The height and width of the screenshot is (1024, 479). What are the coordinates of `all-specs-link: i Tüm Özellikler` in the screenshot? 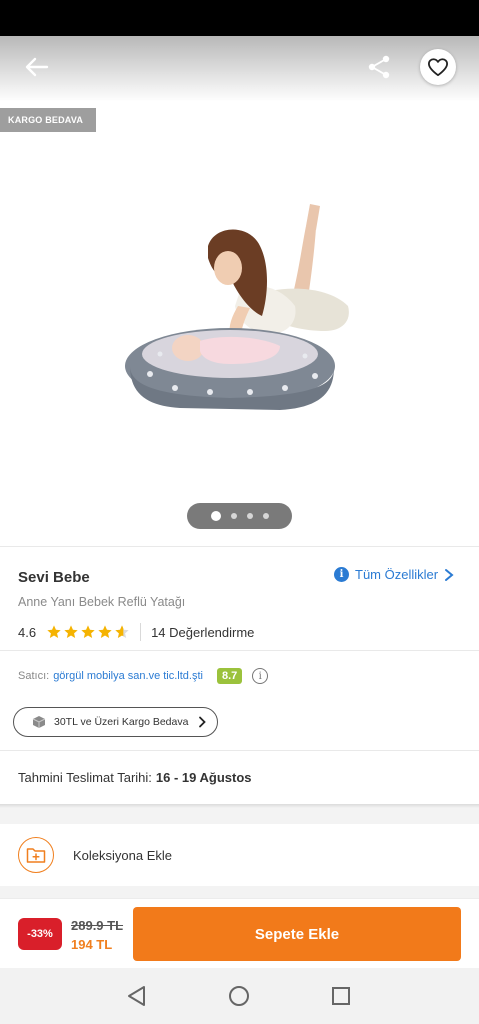 It's located at (394, 574).